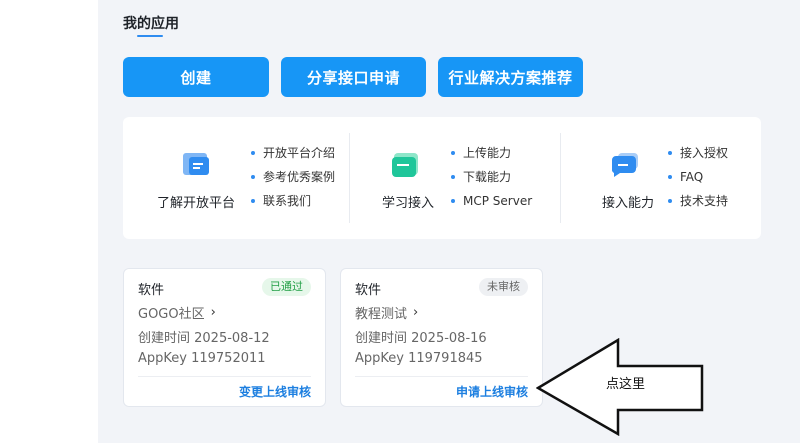  What do you see at coordinates (286, 287) in the screenshot?
I see `status-badge: 已通过` at bounding box center [286, 287].